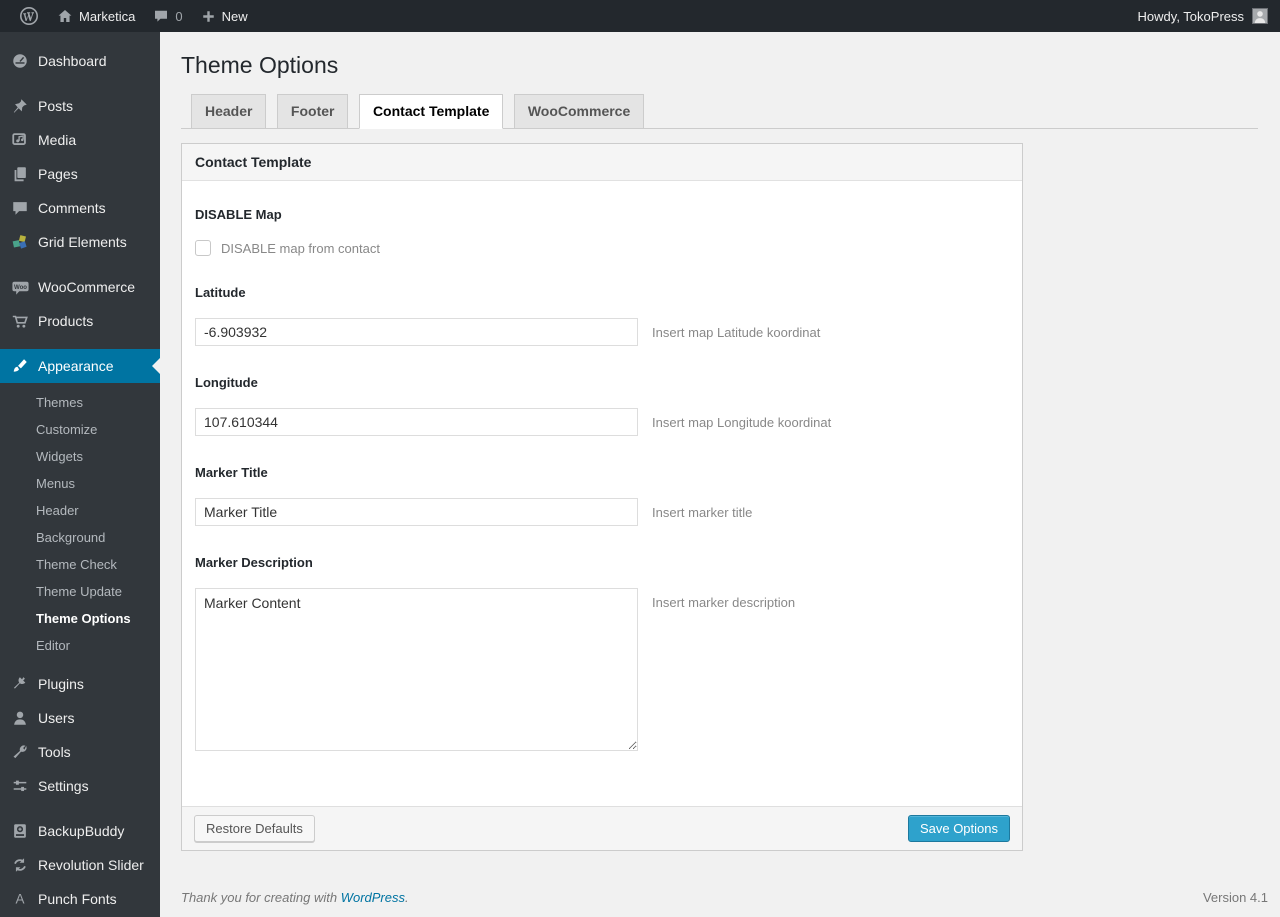 The height and width of the screenshot is (917, 1280). What do you see at coordinates (229, 111) in the screenshot?
I see `tab-header: Header` at bounding box center [229, 111].